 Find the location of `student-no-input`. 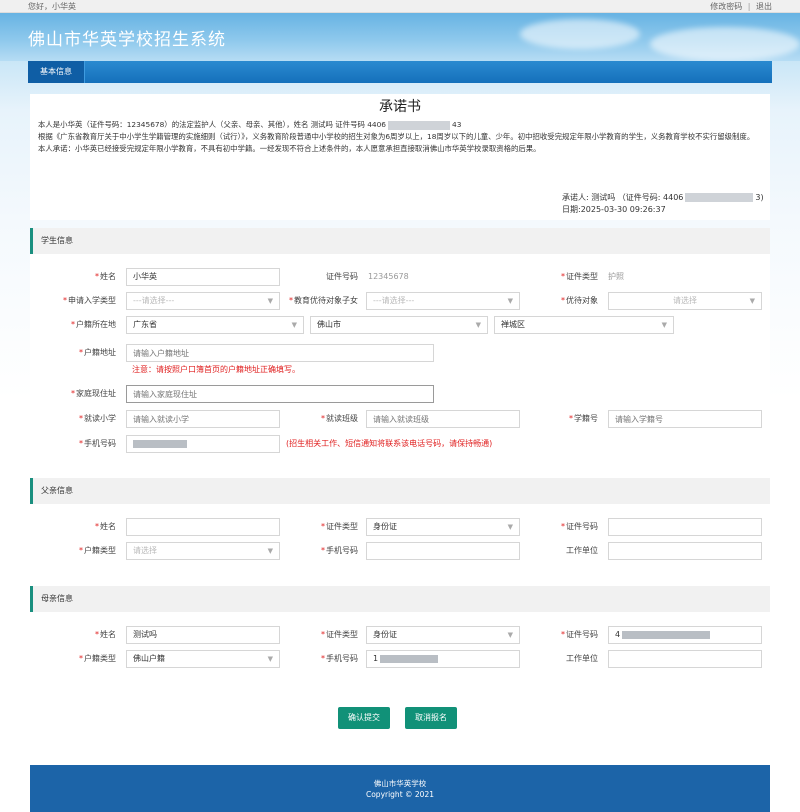

student-no-input is located at coordinates (685, 419).